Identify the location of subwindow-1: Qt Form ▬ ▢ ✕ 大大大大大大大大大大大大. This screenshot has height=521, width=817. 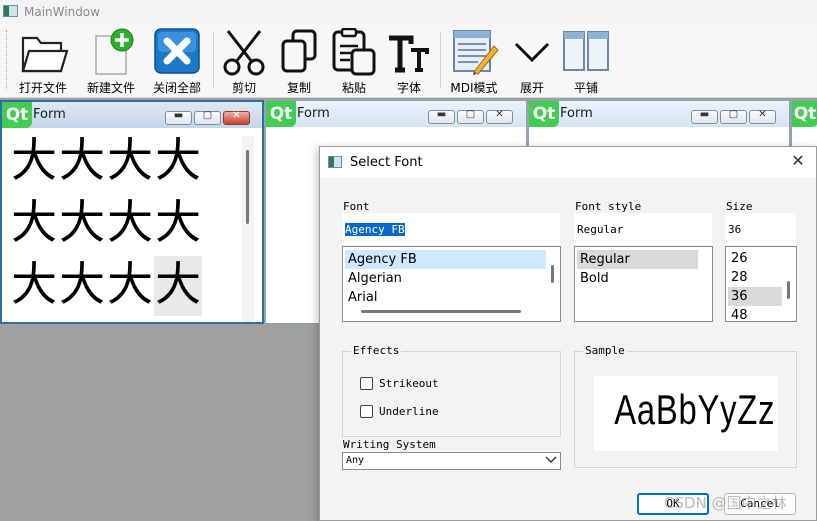
(132, 212).